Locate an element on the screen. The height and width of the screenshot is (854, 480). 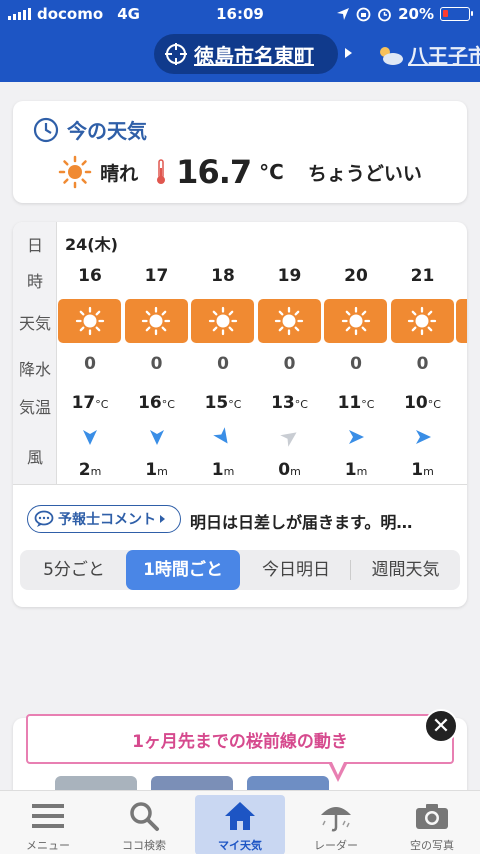
banner-pointer is located at coordinates (338, 771).